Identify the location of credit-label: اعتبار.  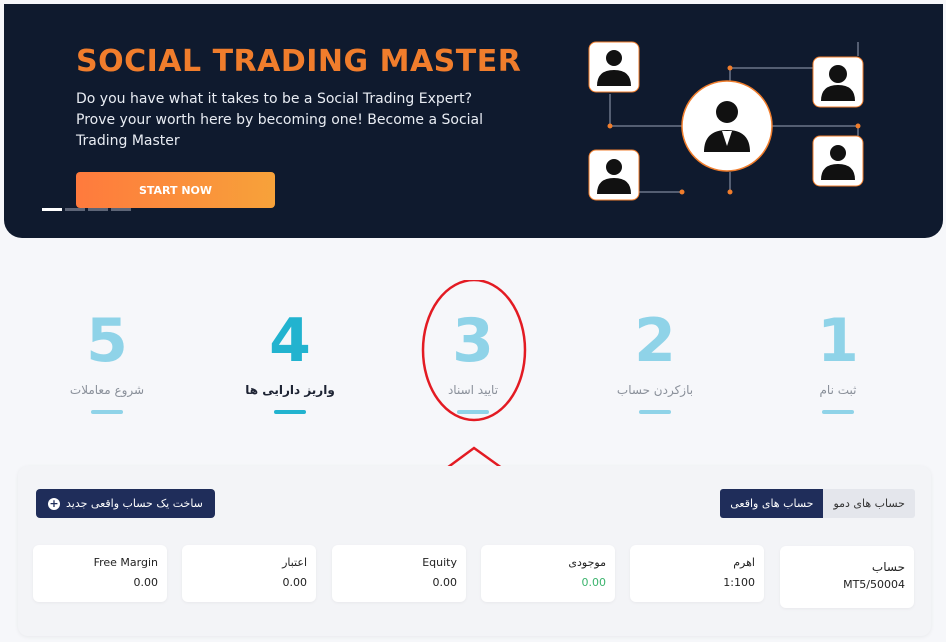
(294, 562).